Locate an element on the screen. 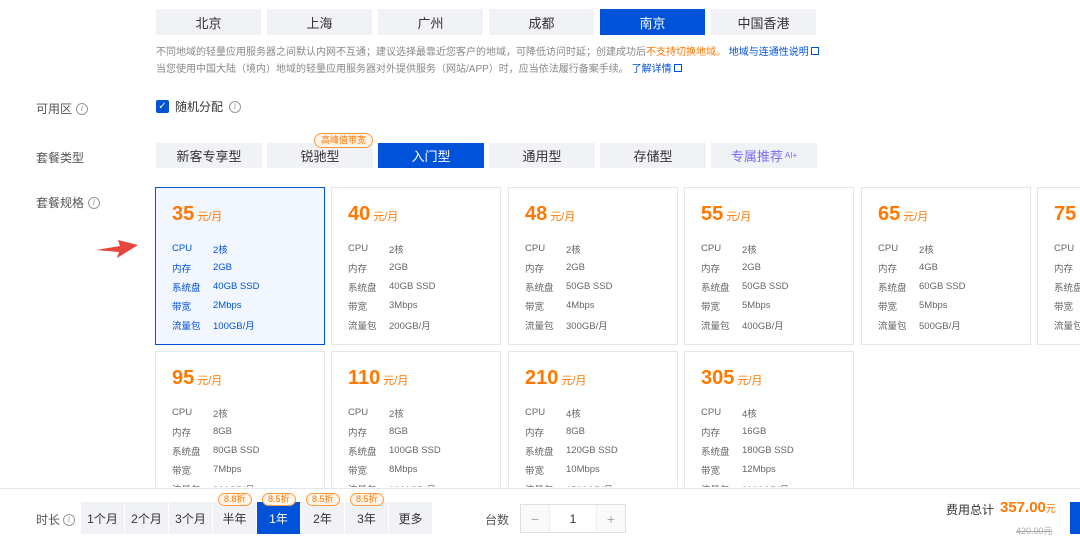 The image size is (1080, 536). region-option: 成都 is located at coordinates (541, 22).